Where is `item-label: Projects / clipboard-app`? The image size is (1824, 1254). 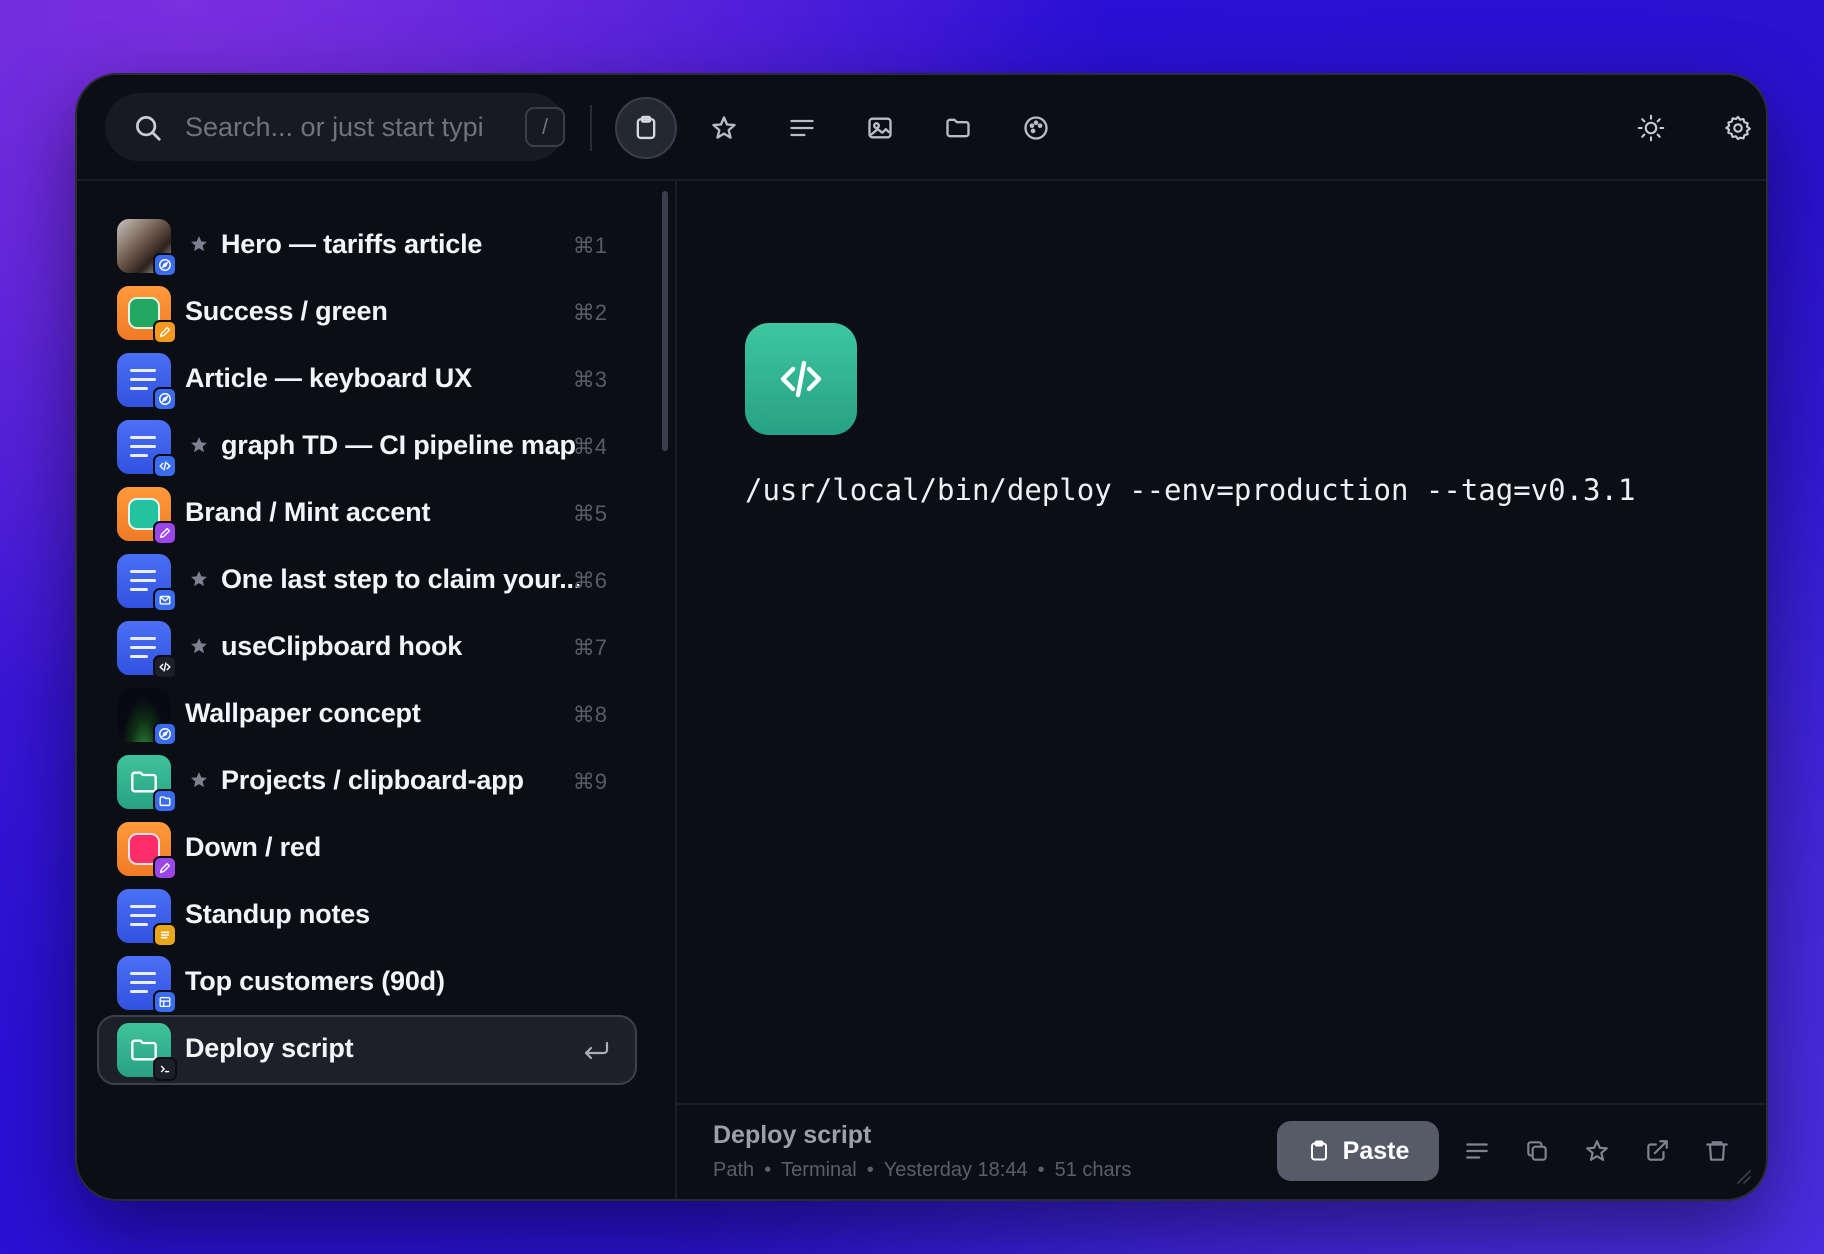 item-label: Projects / clipboard-app is located at coordinates (372, 780).